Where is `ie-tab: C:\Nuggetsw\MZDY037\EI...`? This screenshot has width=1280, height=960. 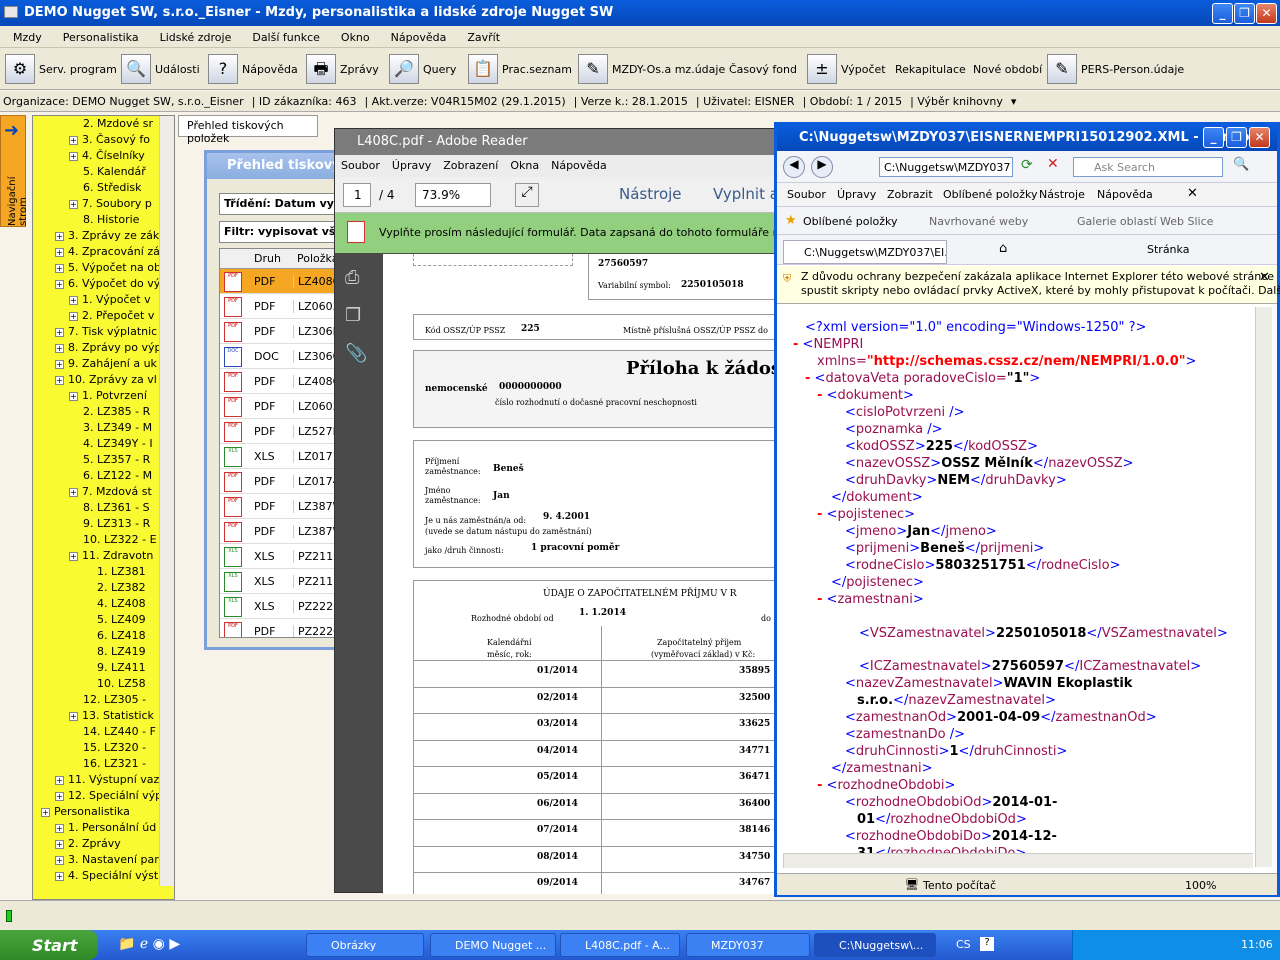 ie-tab: C:\Nuggetsw\MZDY037\EI... is located at coordinates (865, 252).